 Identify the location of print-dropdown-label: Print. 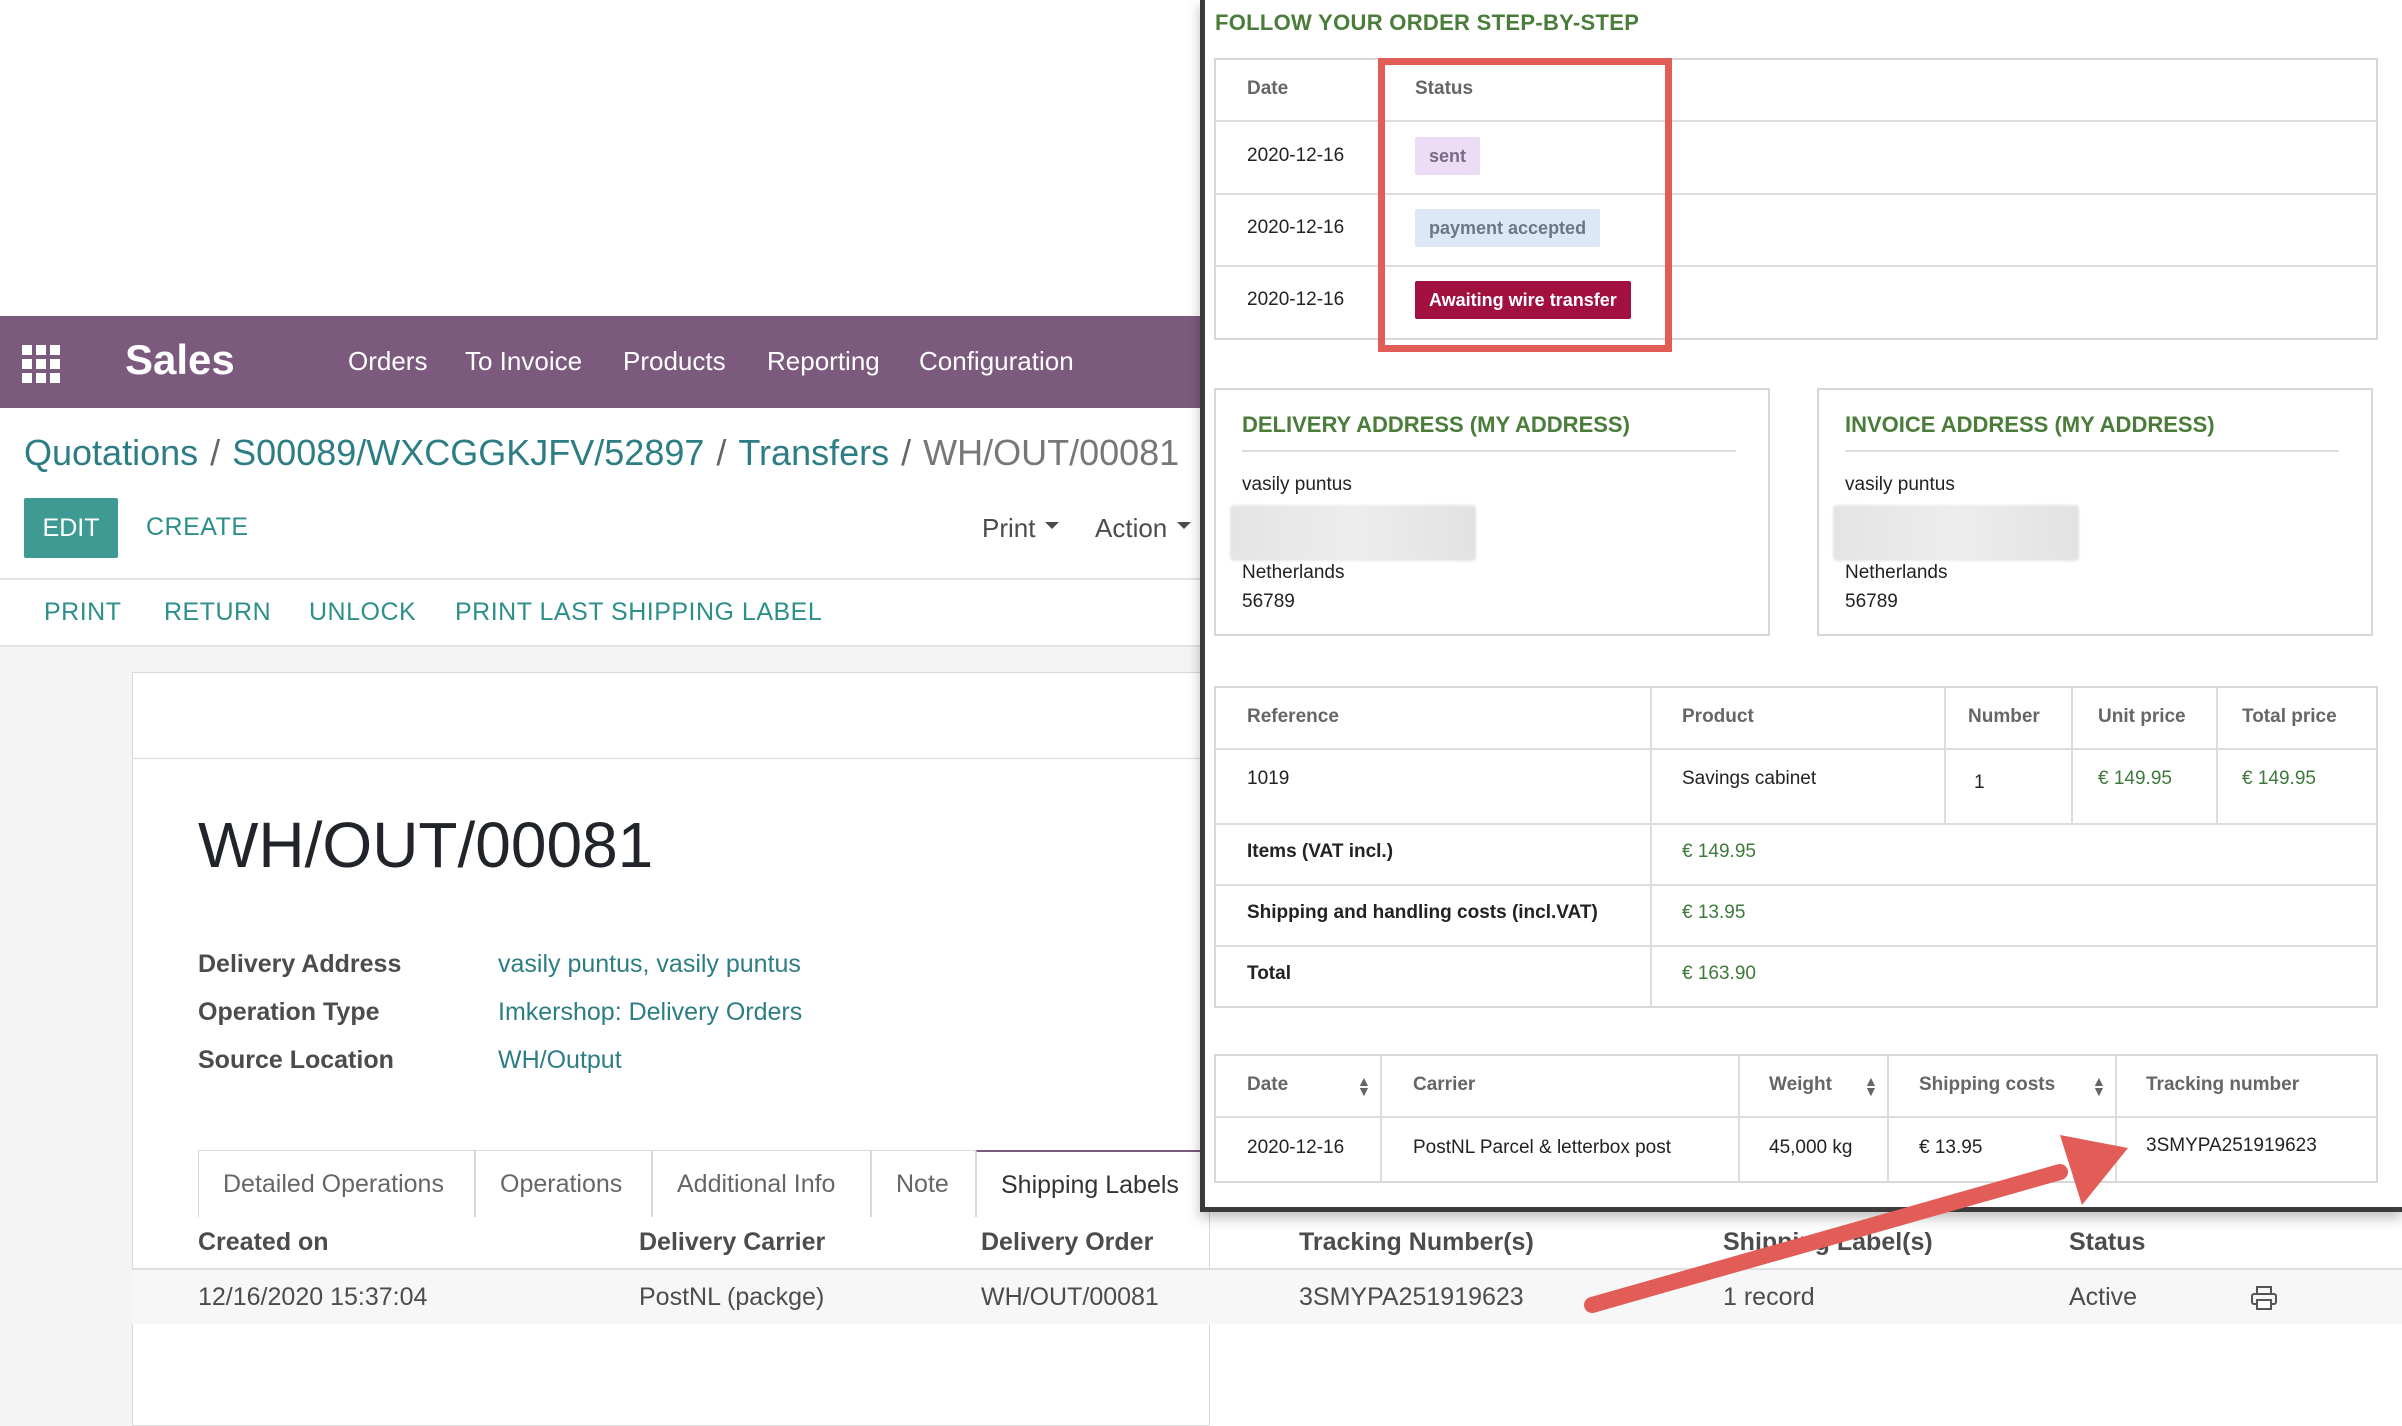
(1009, 528).